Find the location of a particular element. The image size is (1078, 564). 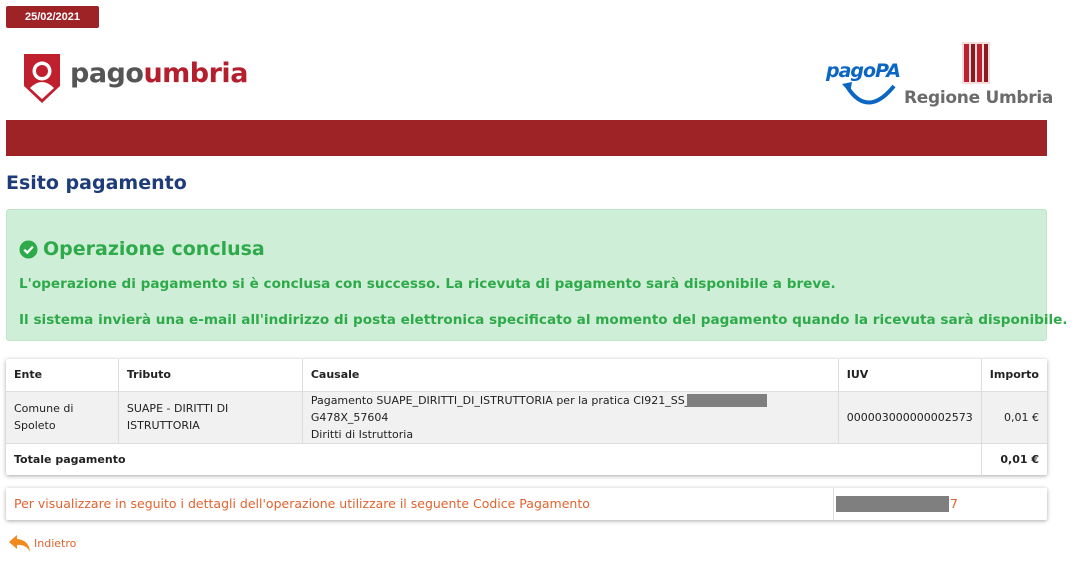

header-banner is located at coordinates (526, 138).